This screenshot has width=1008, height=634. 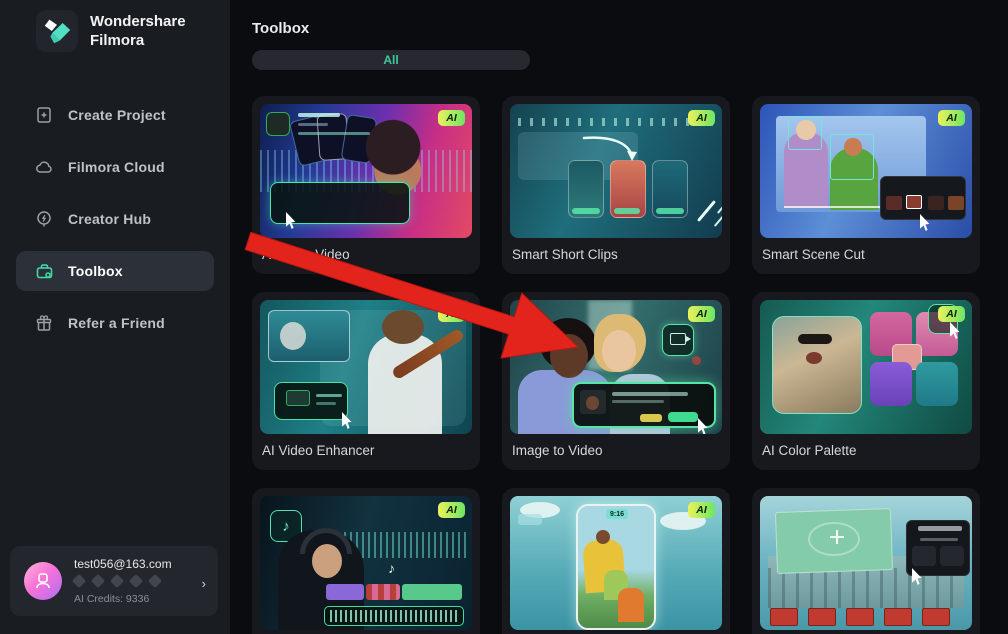 I want to click on card-image-to-video: AI Image to Video, so click(x=616, y=381).